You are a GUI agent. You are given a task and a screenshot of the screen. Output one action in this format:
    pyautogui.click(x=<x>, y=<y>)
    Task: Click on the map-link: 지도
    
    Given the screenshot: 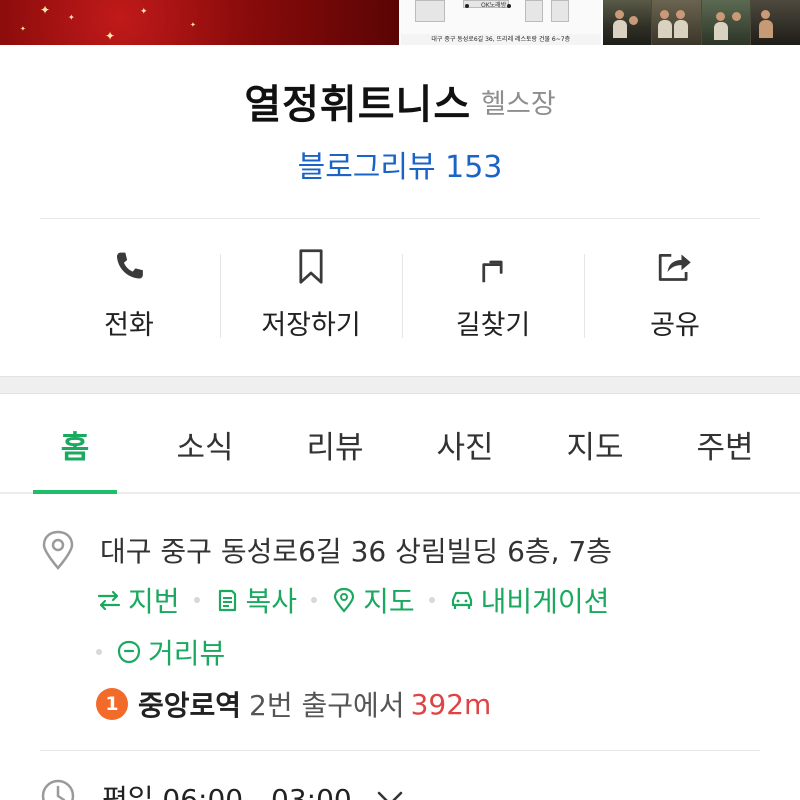 What is the action you would take?
    pyautogui.click(x=373, y=600)
    